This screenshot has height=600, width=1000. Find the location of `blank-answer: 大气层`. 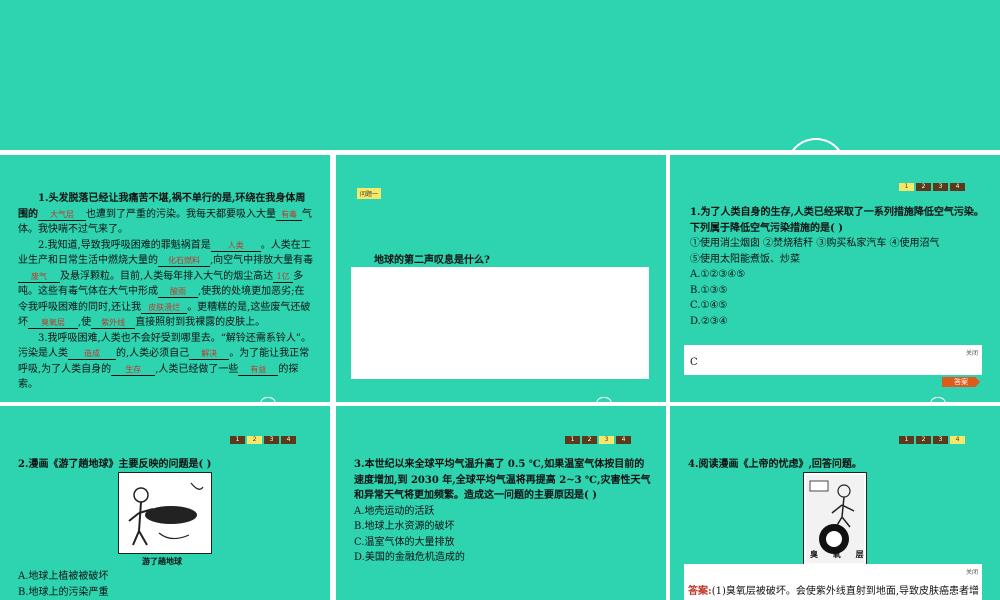

blank-answer: 大气层 is located at coordinates (62, 215).